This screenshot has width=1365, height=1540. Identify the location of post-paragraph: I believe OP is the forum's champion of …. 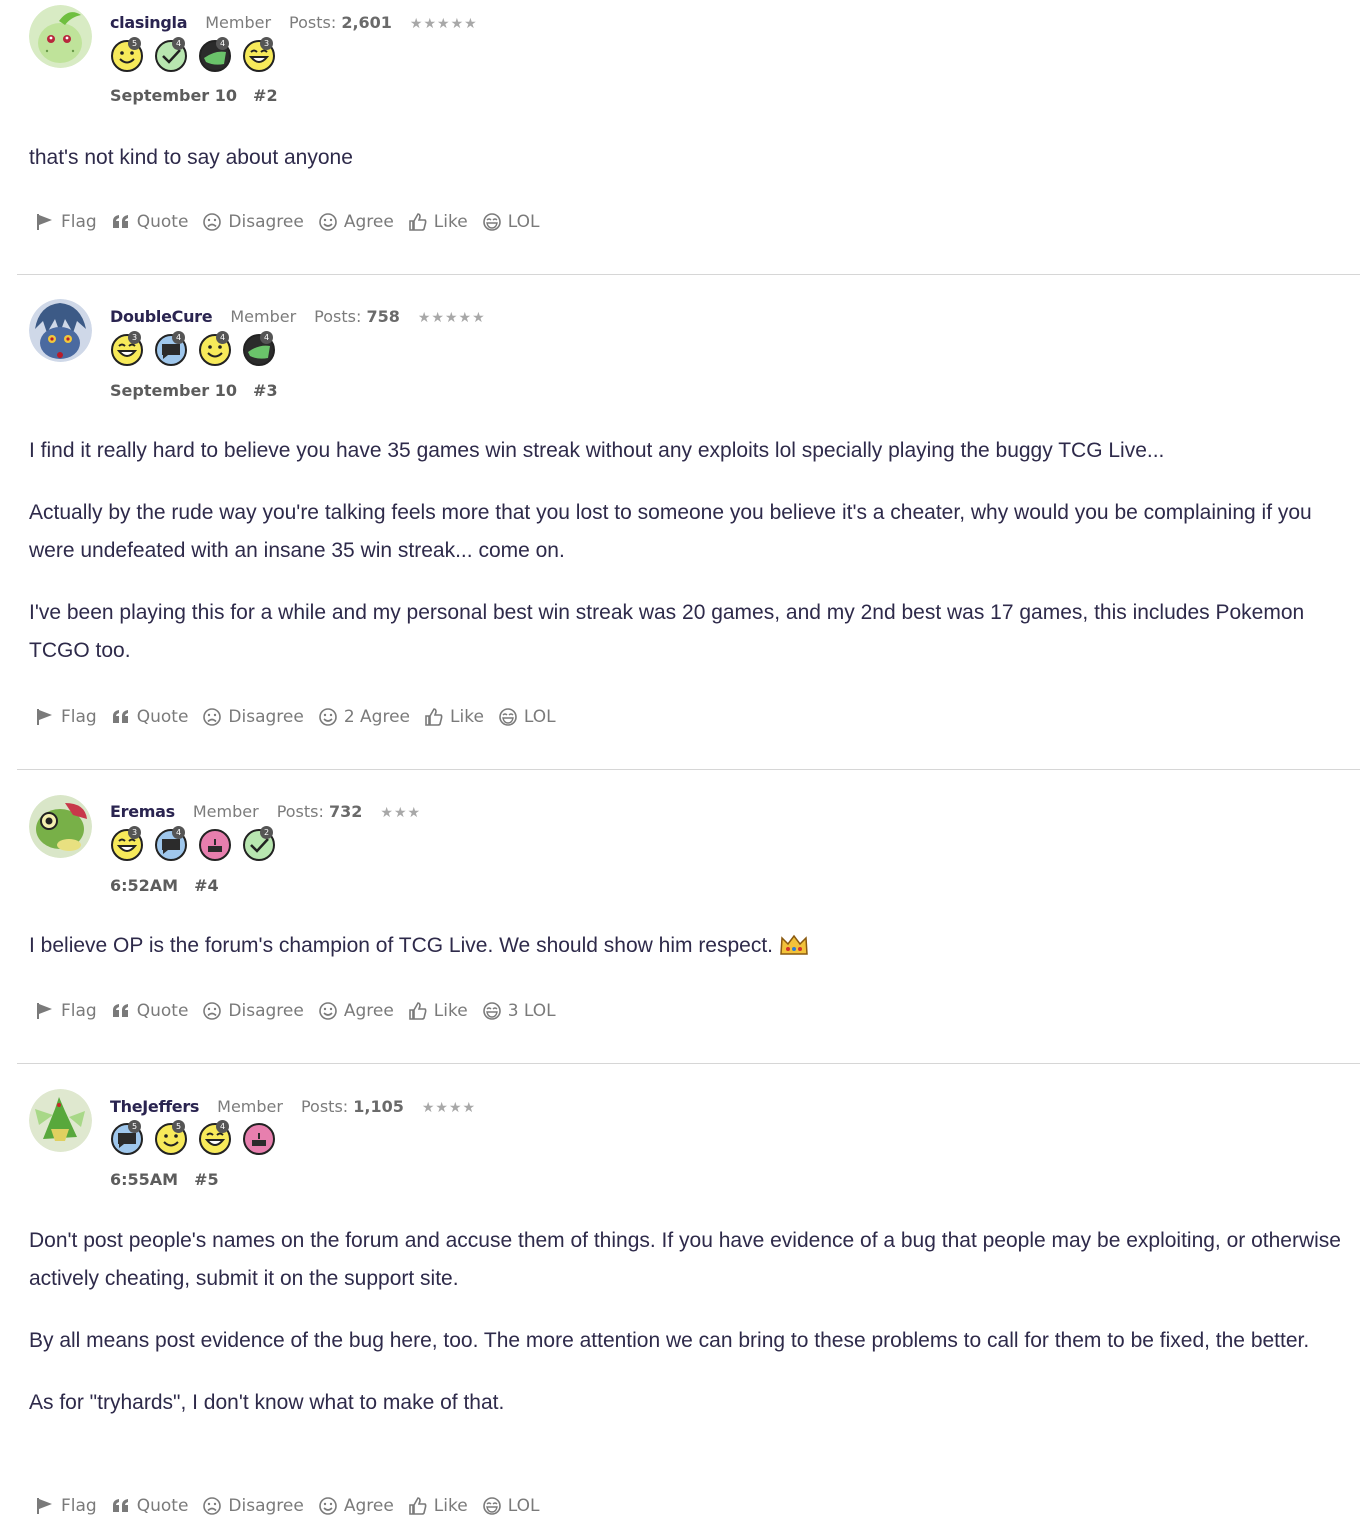
(689, 946).